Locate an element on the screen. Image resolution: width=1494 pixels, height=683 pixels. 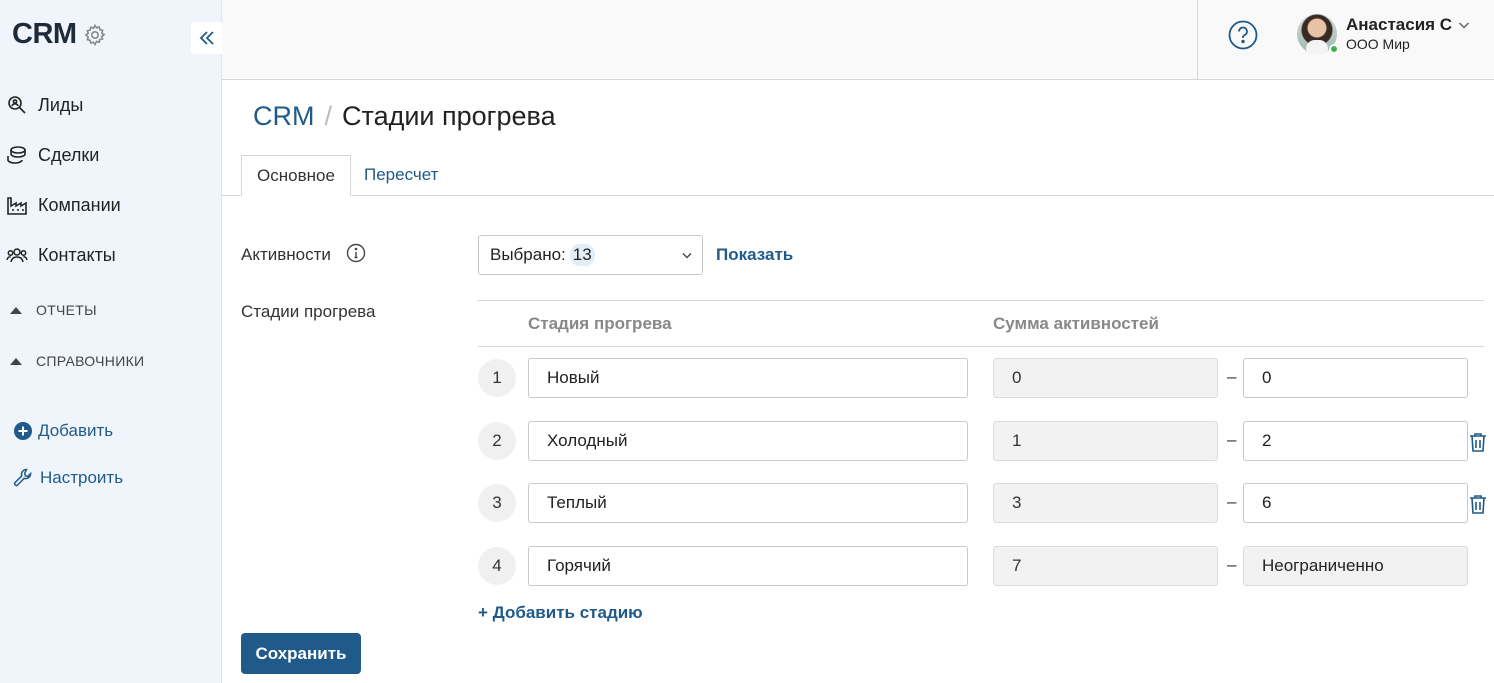
range-from-field: 3 is located at coordinates (1105, 503).